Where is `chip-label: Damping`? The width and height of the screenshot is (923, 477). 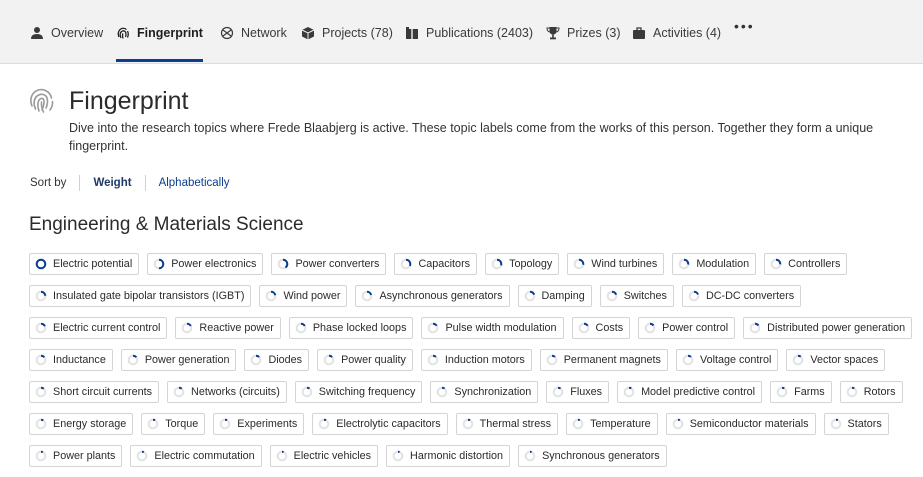
chip-label: Damping is located at coordinates (563, 296).